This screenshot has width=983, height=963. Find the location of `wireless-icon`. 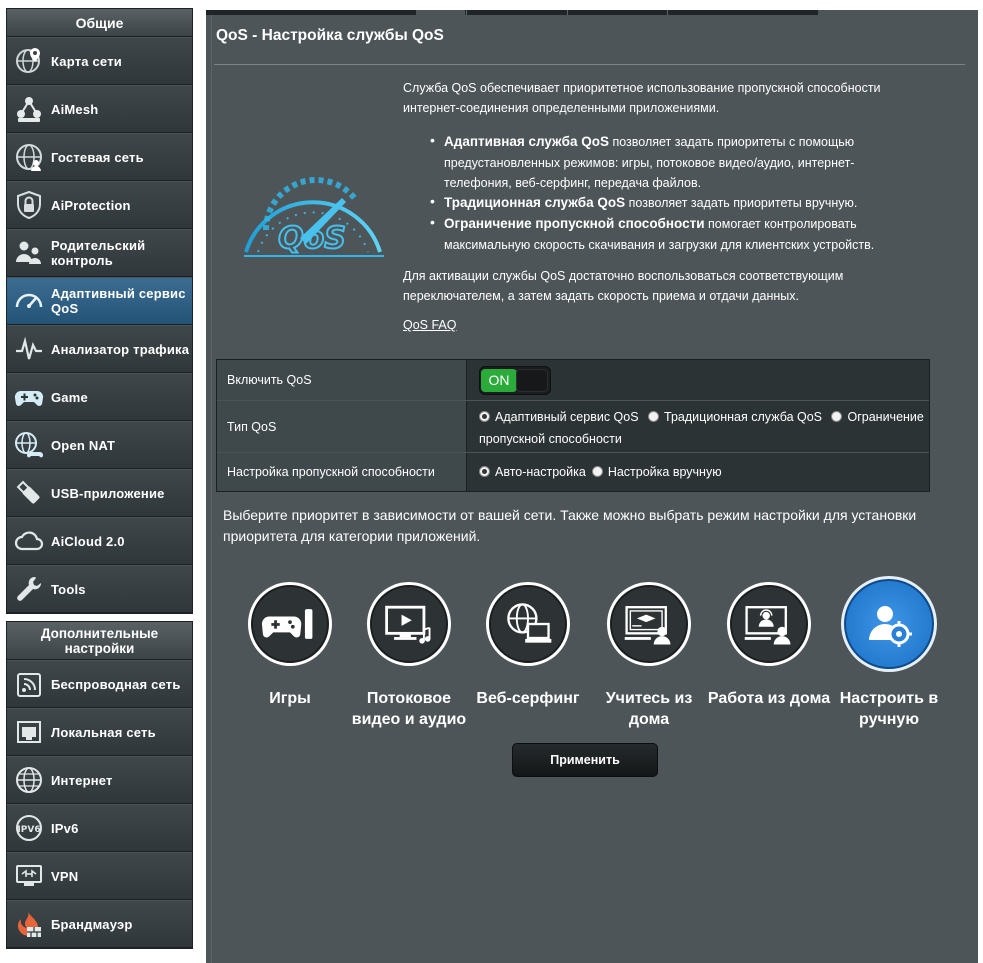

wireless-icon is located at coordinates (29, 684).